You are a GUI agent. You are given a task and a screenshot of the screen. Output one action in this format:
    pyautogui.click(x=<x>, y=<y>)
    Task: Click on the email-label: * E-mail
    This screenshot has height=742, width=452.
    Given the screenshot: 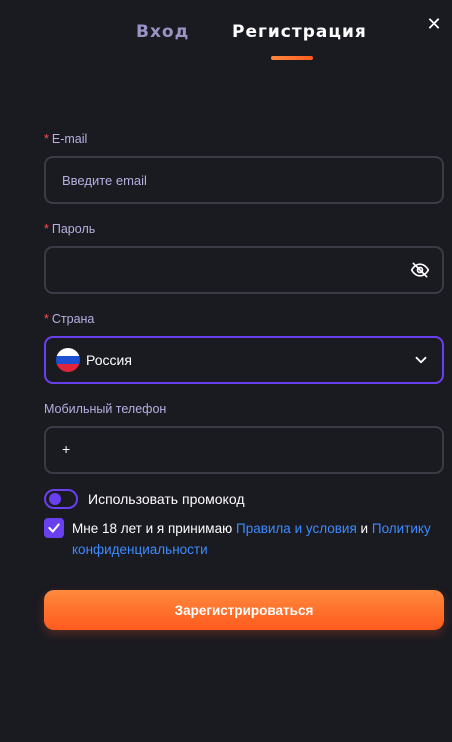 What is the action you would take?
    pyautogui.click(x=65, y=139)
    